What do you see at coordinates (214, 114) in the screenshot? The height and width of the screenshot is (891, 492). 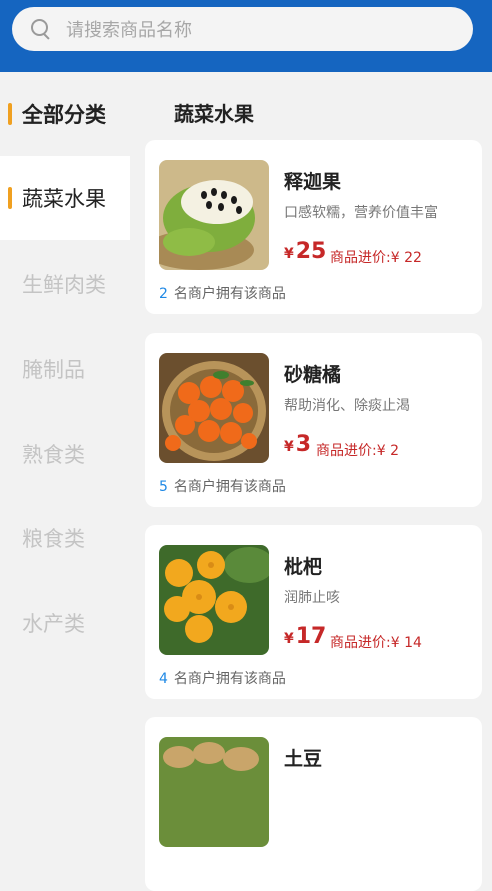 I see `section-title: 蔬菜水果` at bounding box center [214, 114].